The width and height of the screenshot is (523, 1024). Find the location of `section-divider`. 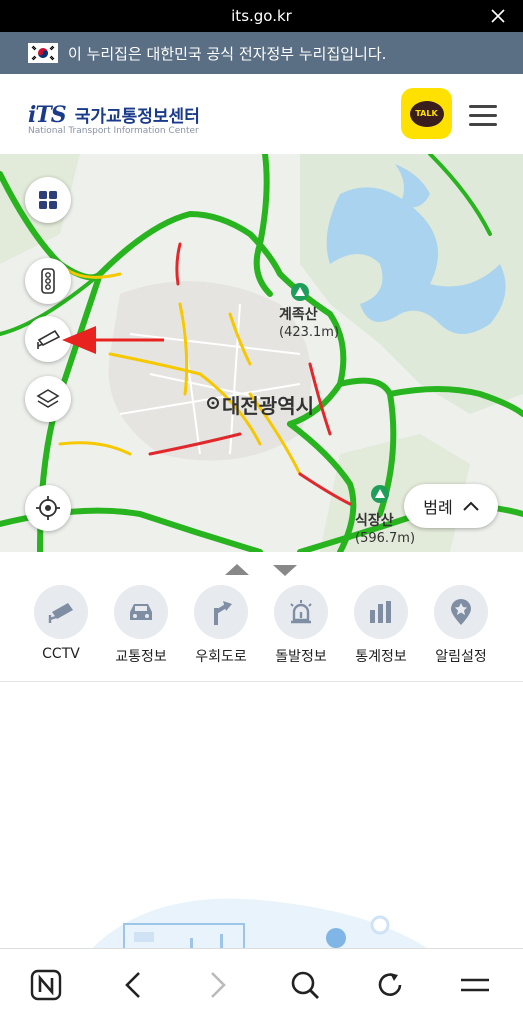

section-divider is located at coordinates (261, 681).